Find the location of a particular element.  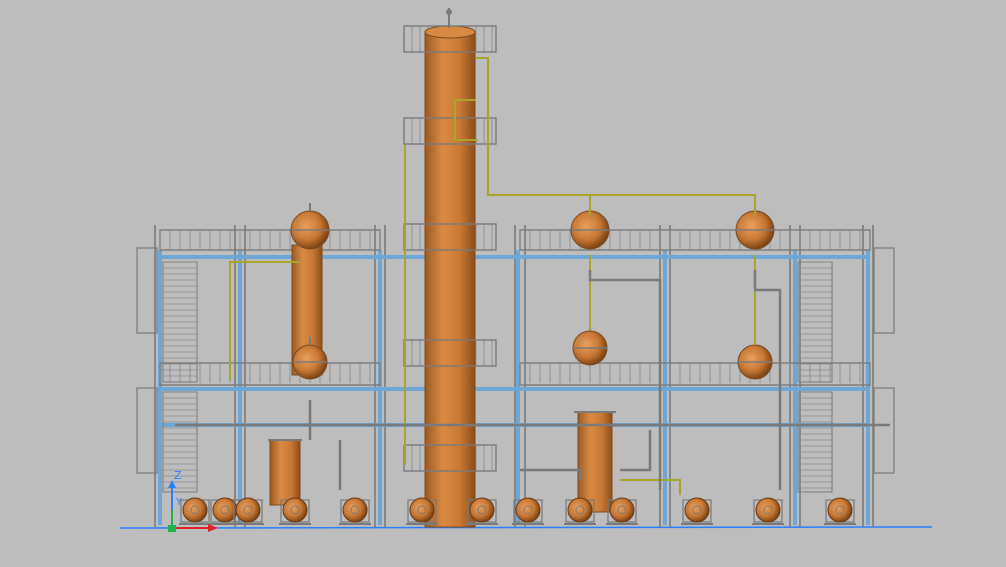

ucs-y-label: Y is located at coordinates (179, 502).